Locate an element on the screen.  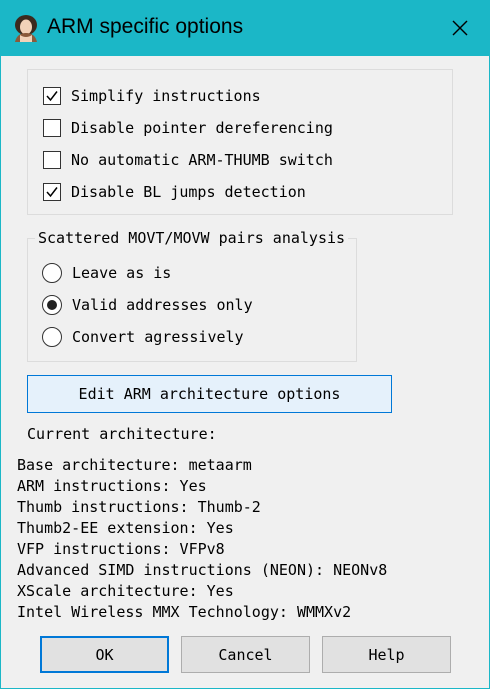
checkbox-label: Disable BL jumps detection is located at coordinates (188, 192).